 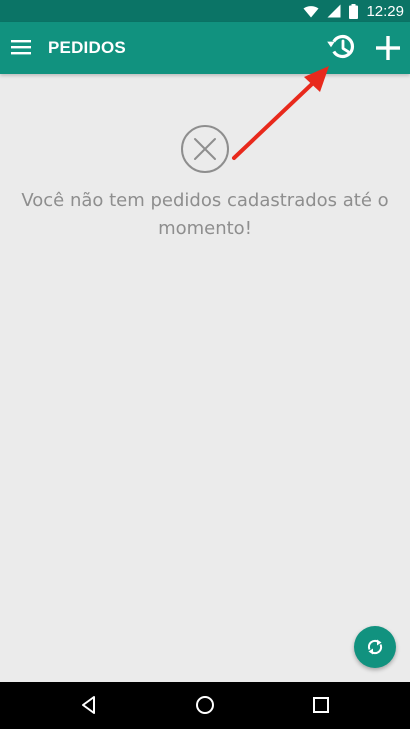 What do you see at coordinates (87, 47) in the screenshot?
I see `page-title: PEDIDOS` at bounding box center [87, 47].